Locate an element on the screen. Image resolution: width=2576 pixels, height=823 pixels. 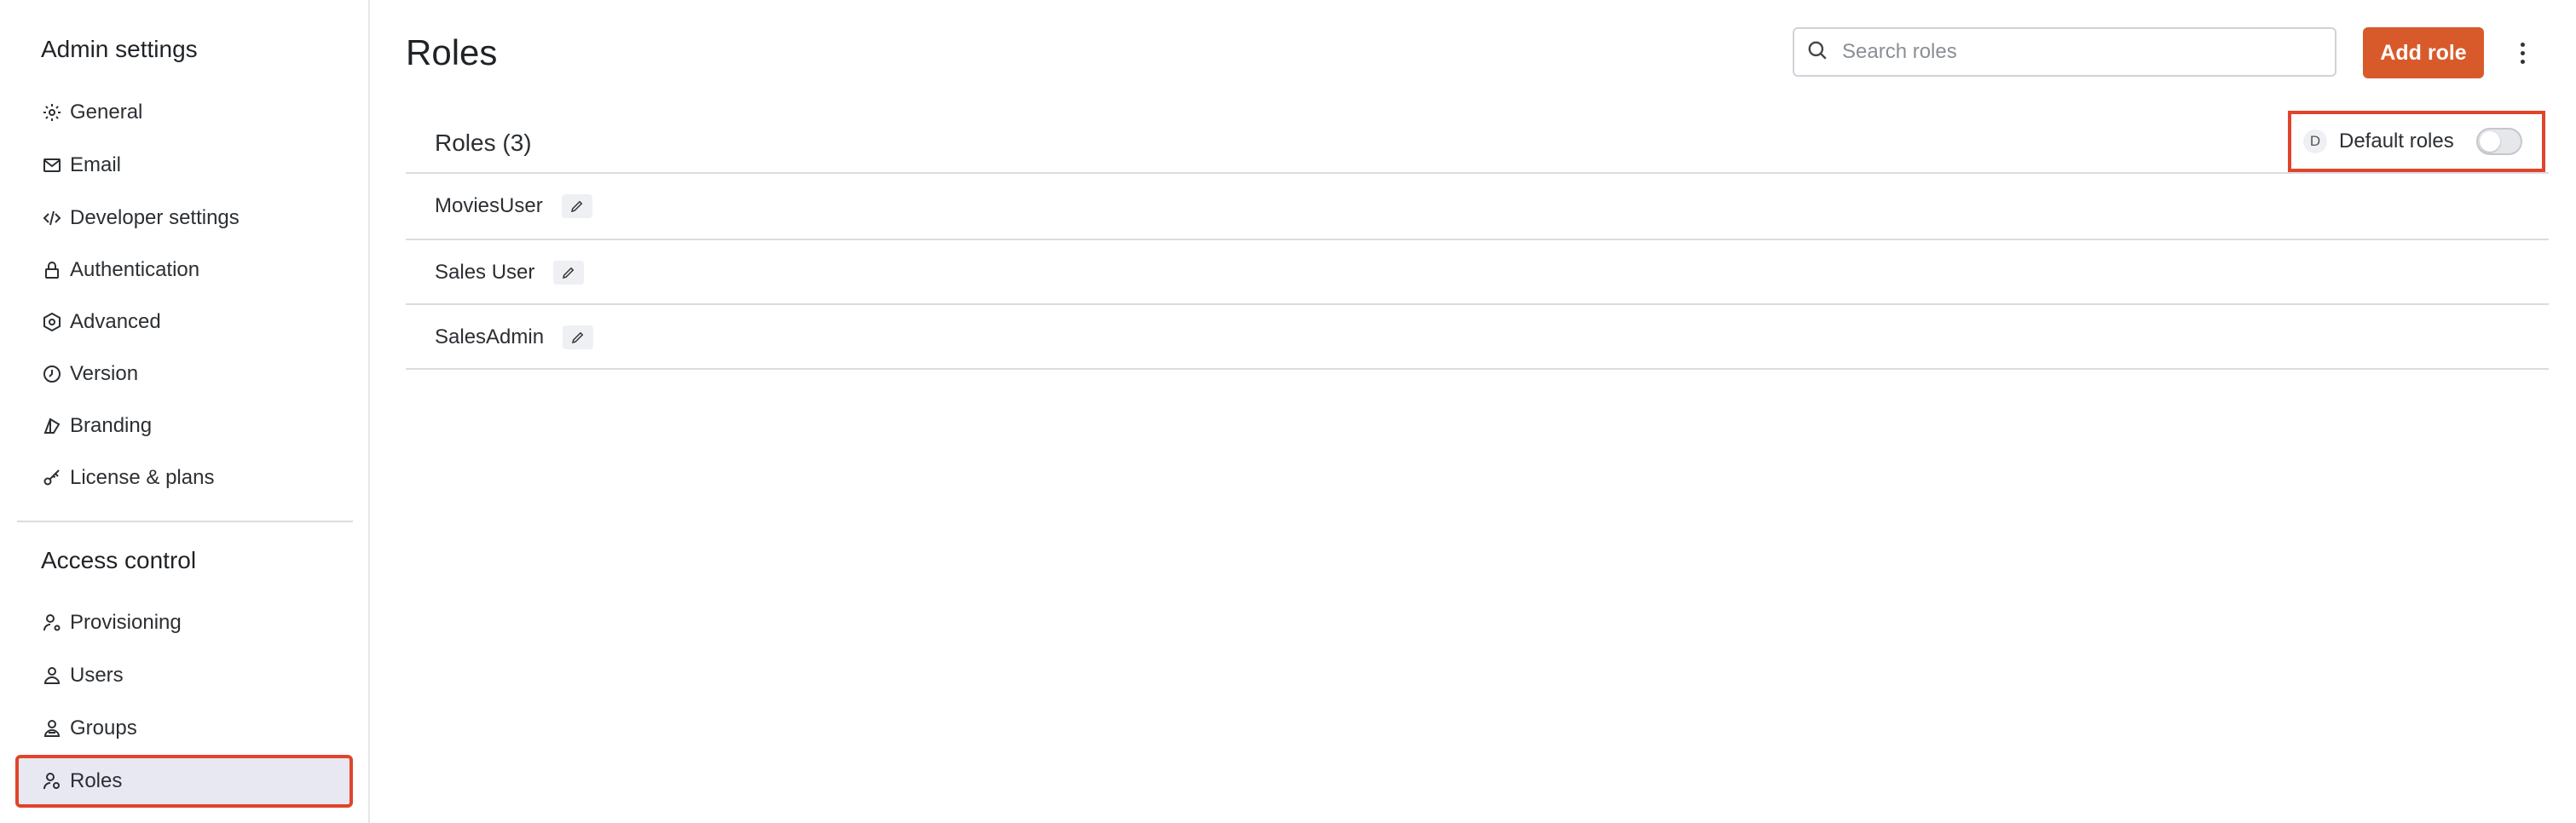
default-roles-control: D Default roles is located at coordinates (2416, 141).